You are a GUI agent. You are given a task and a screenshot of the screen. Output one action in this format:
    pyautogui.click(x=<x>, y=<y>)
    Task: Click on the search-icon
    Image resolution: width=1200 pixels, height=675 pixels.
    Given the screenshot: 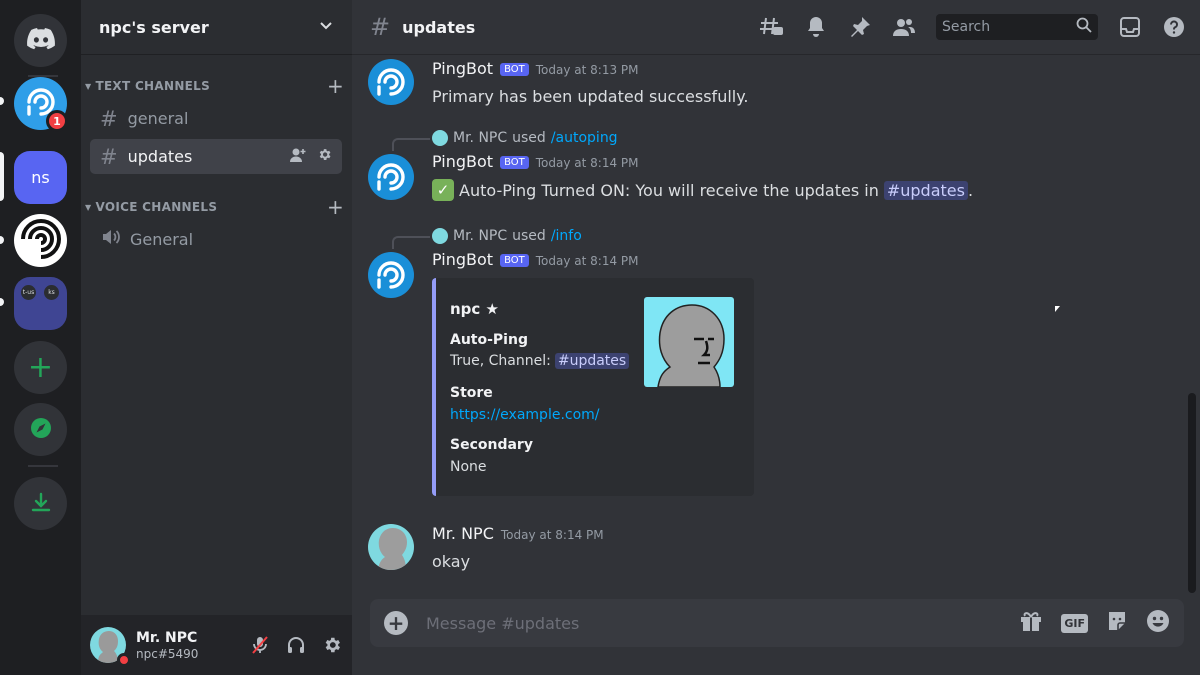 What is the action you would take?
    pyautogui.click(x=1084, y=27)
    